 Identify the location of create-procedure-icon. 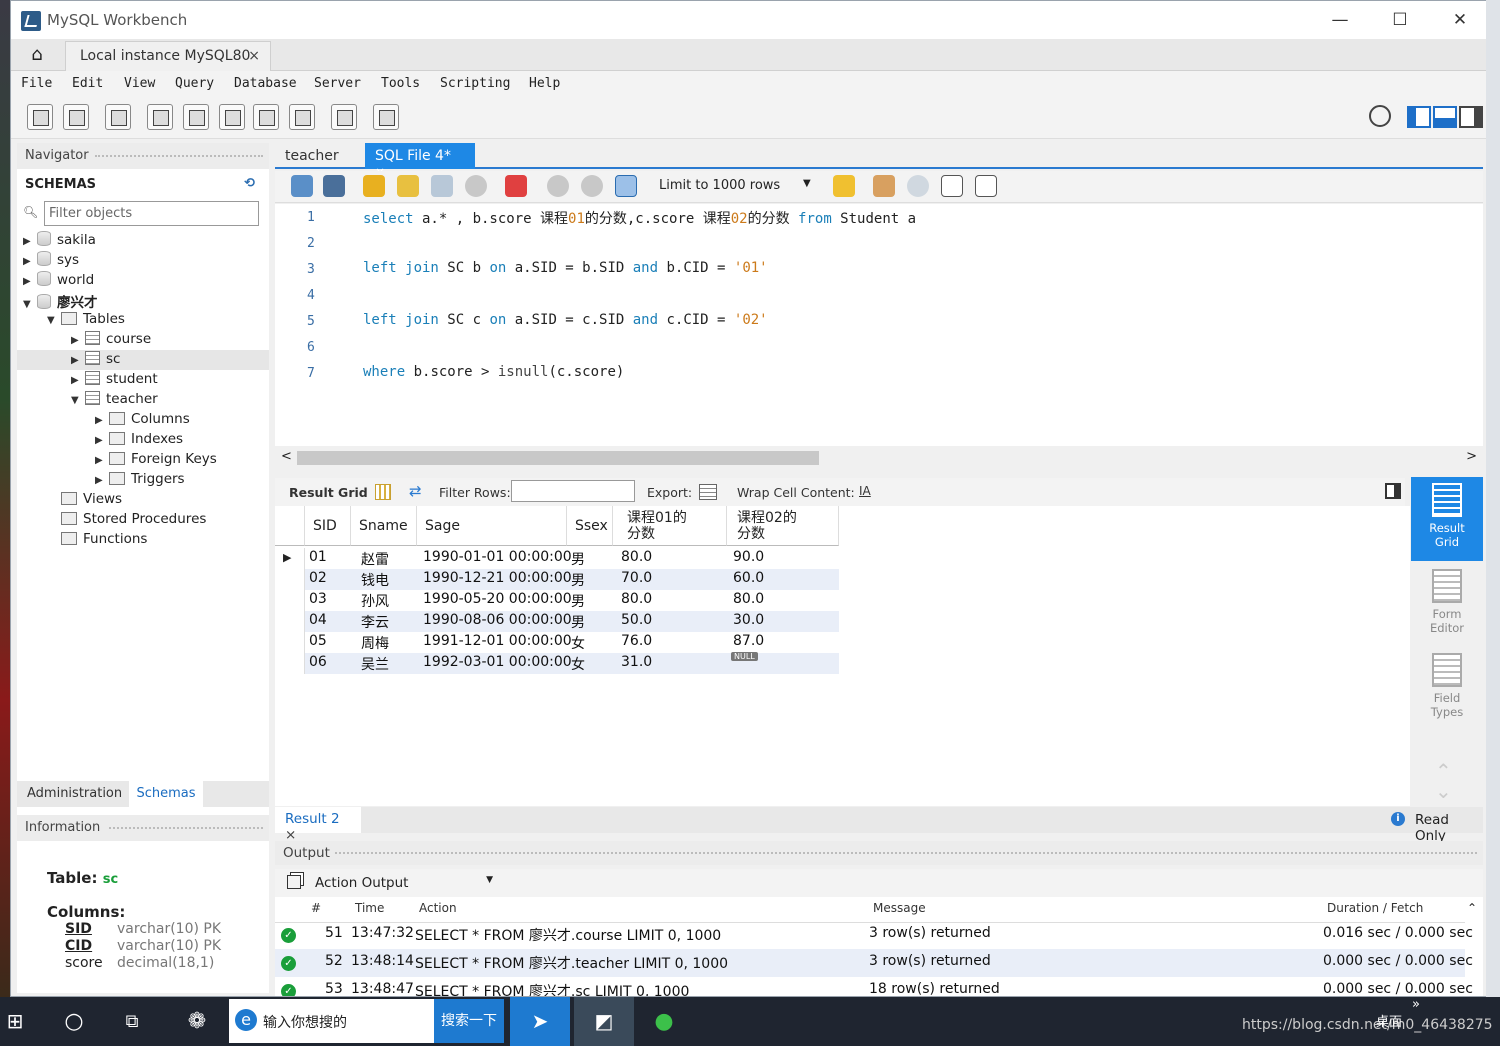
(266, 117).